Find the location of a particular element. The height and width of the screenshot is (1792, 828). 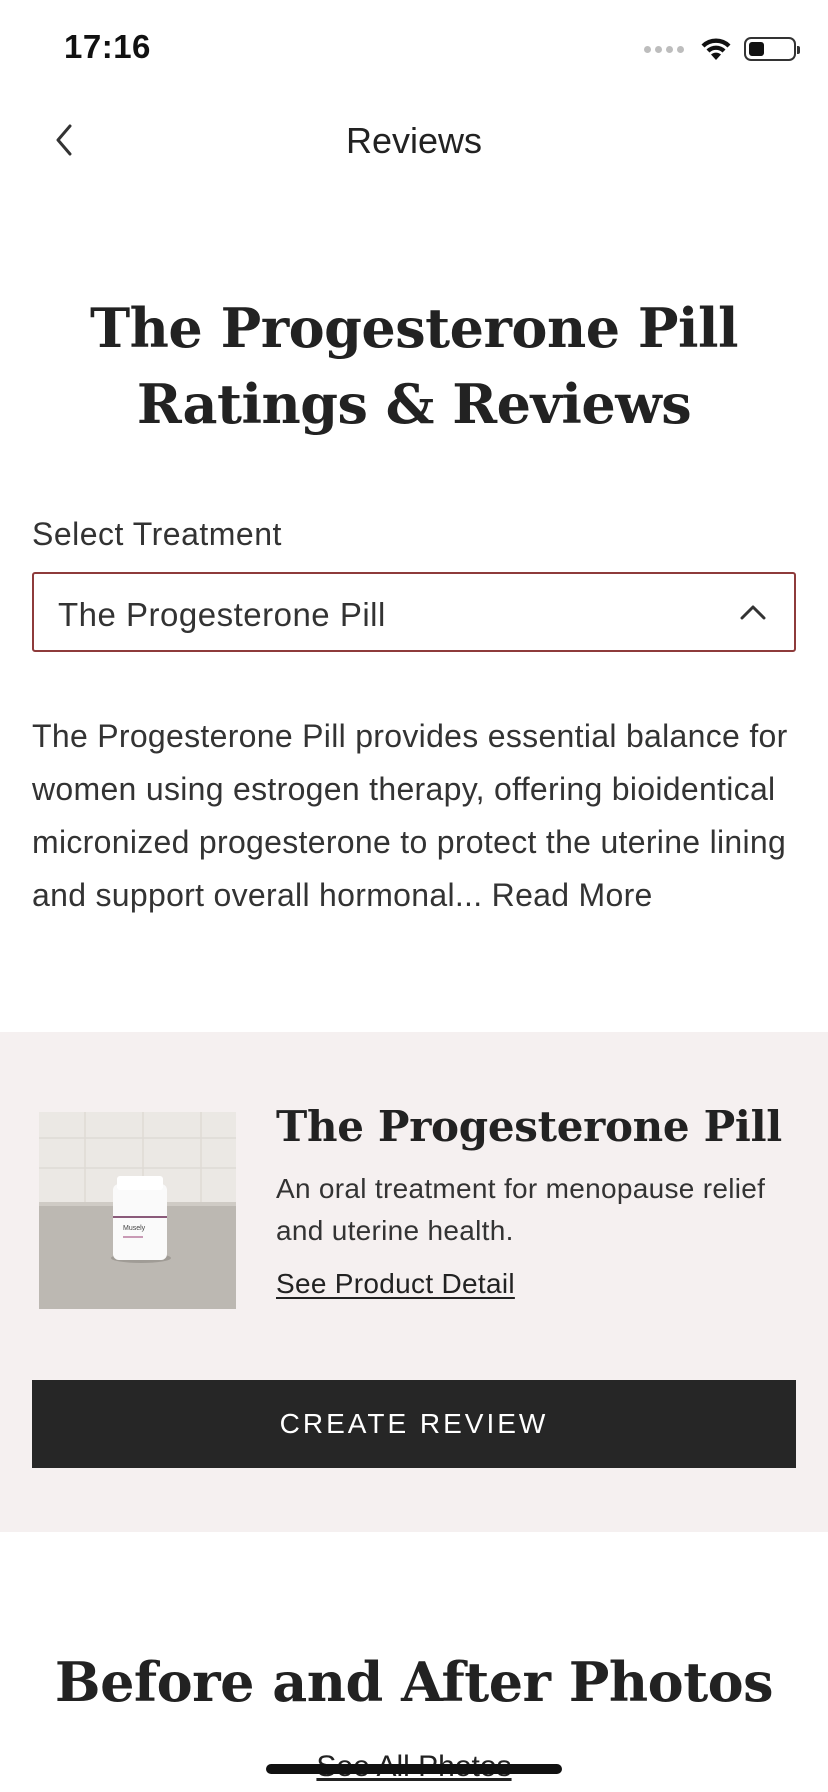

status-bar: 17:16 is located at coordinates (414, 48).